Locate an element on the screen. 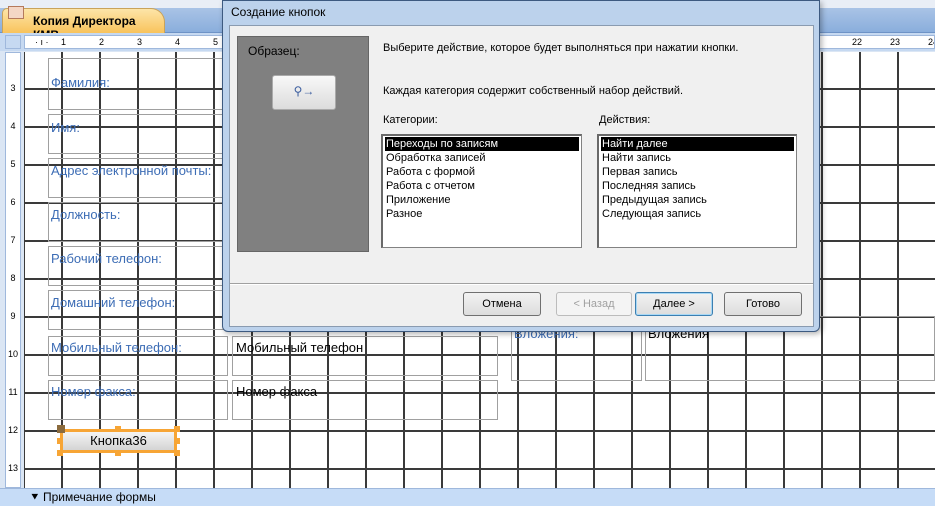 Image resolution: width=935 pixels, height=506 pixels. ruler-label: 2 is located at coordinates (102, 42).